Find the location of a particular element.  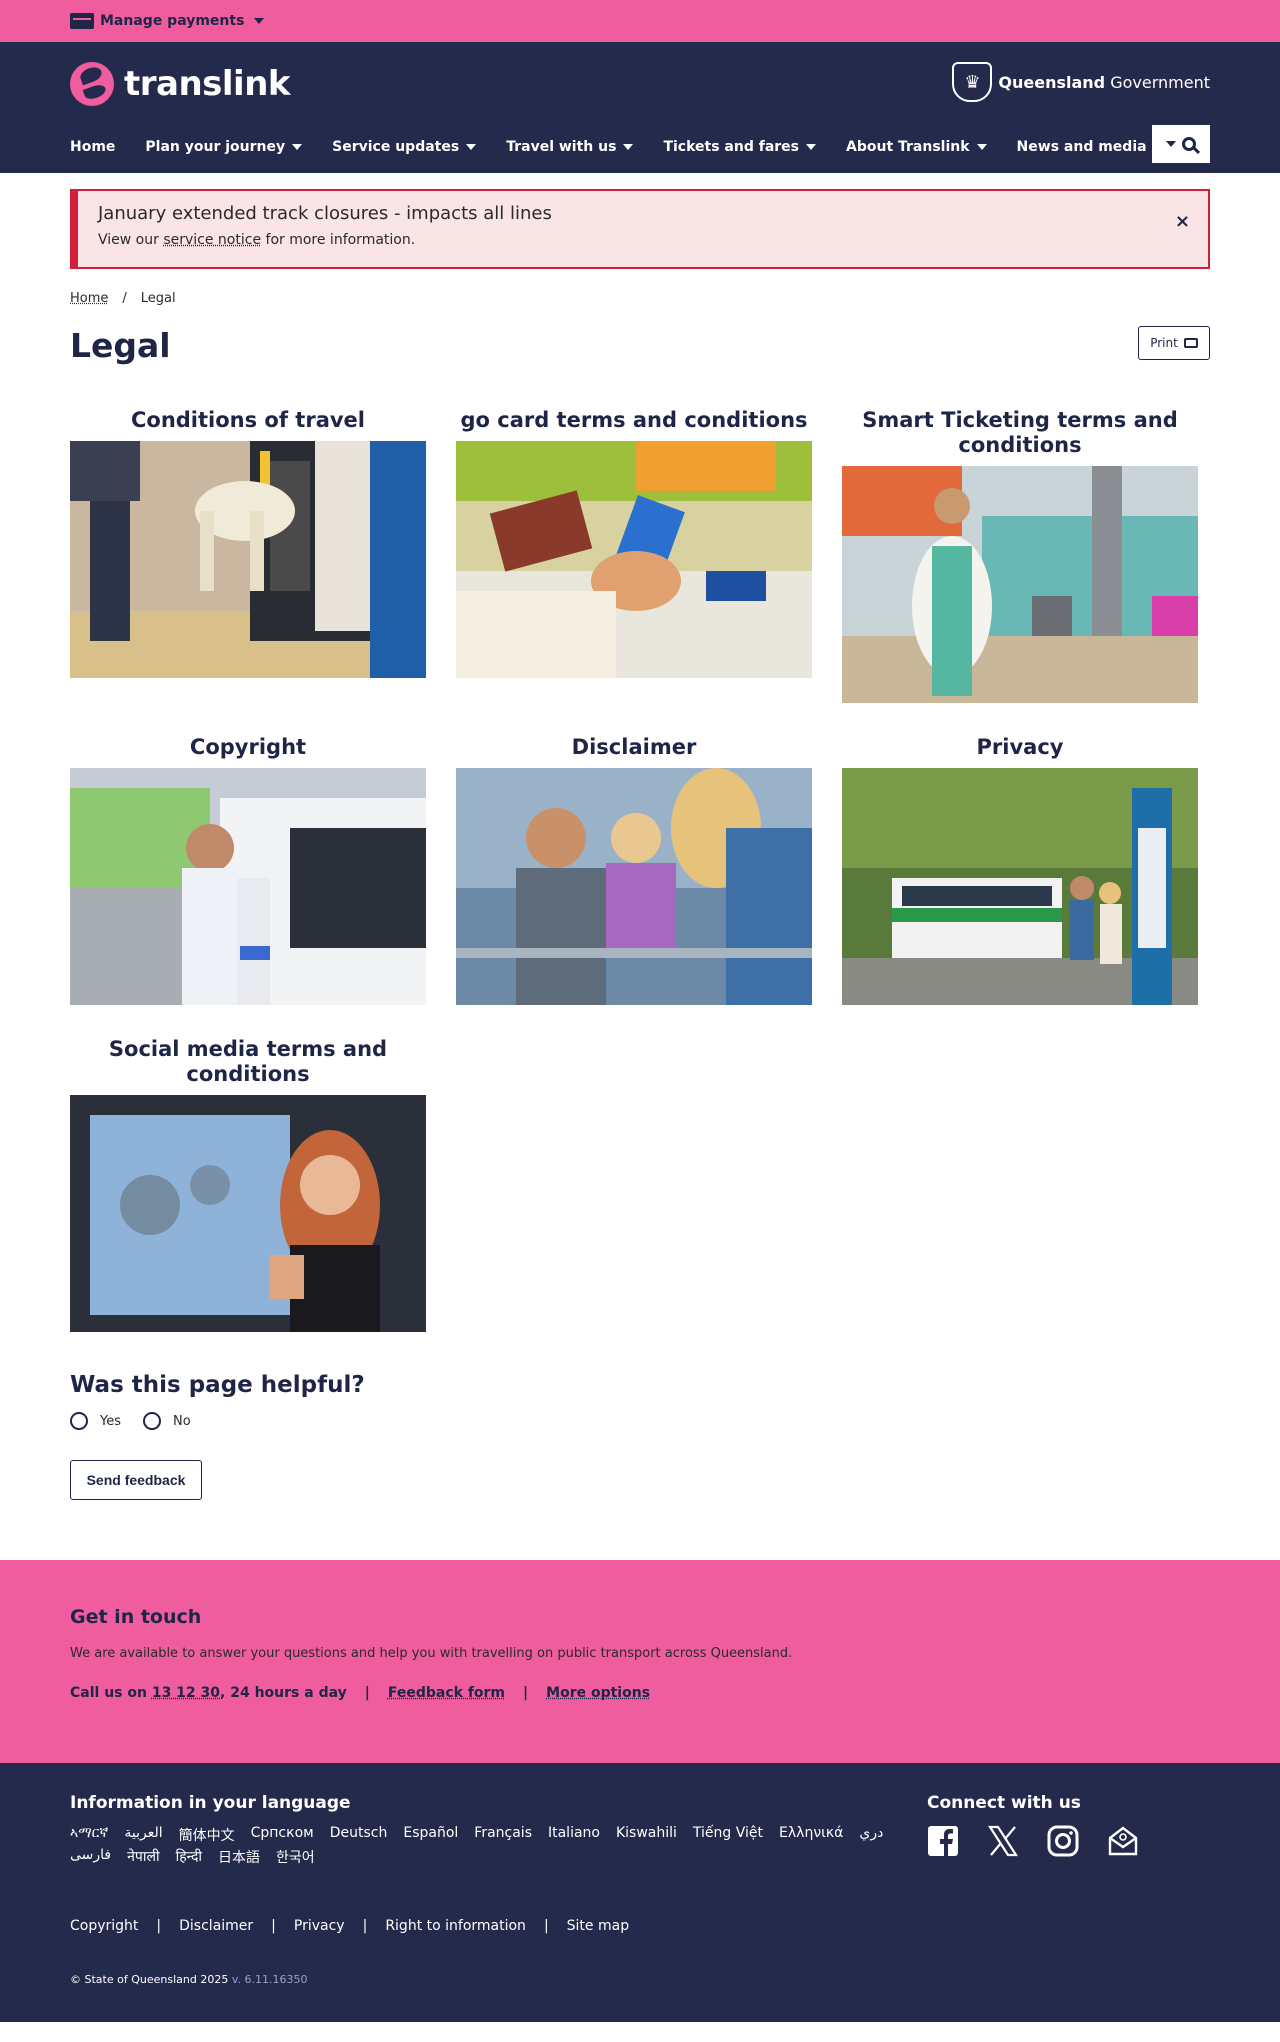

tile-title: Copyright is located at coordinates (248, 747).